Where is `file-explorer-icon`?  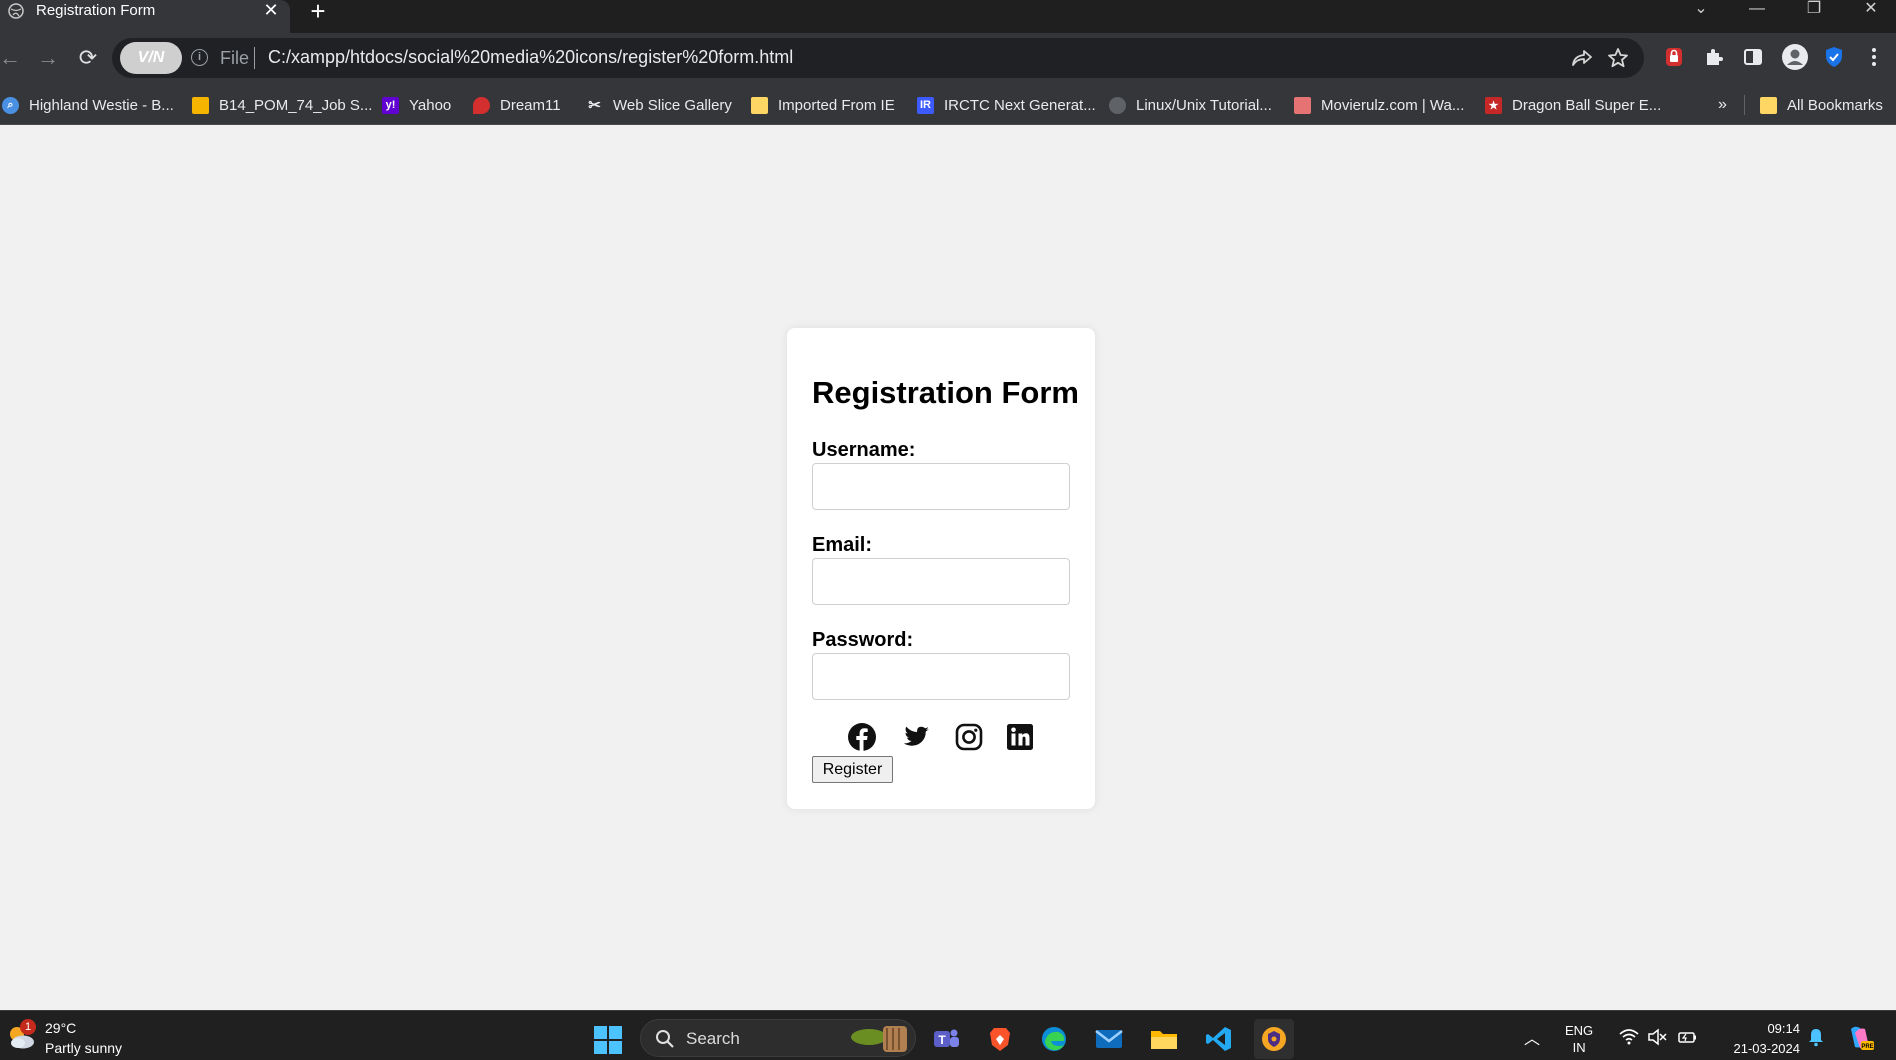
file-explorer-icon is located at coordinates (1164, 1039).